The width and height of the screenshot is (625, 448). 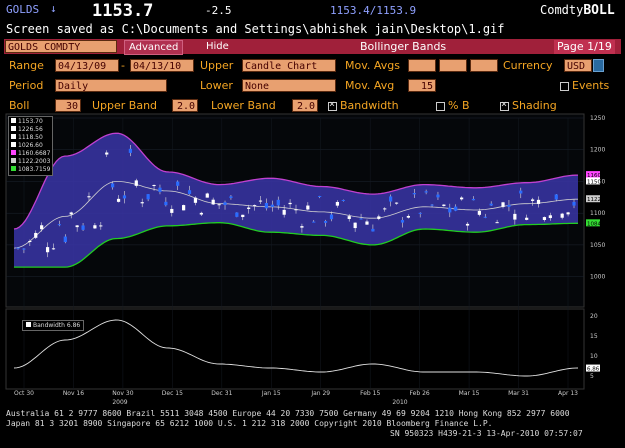 What do you see at coordinates (221, 393) in the screenshot?
I see `date-tick-label: Dec 31` at bounding box center [221, 393].